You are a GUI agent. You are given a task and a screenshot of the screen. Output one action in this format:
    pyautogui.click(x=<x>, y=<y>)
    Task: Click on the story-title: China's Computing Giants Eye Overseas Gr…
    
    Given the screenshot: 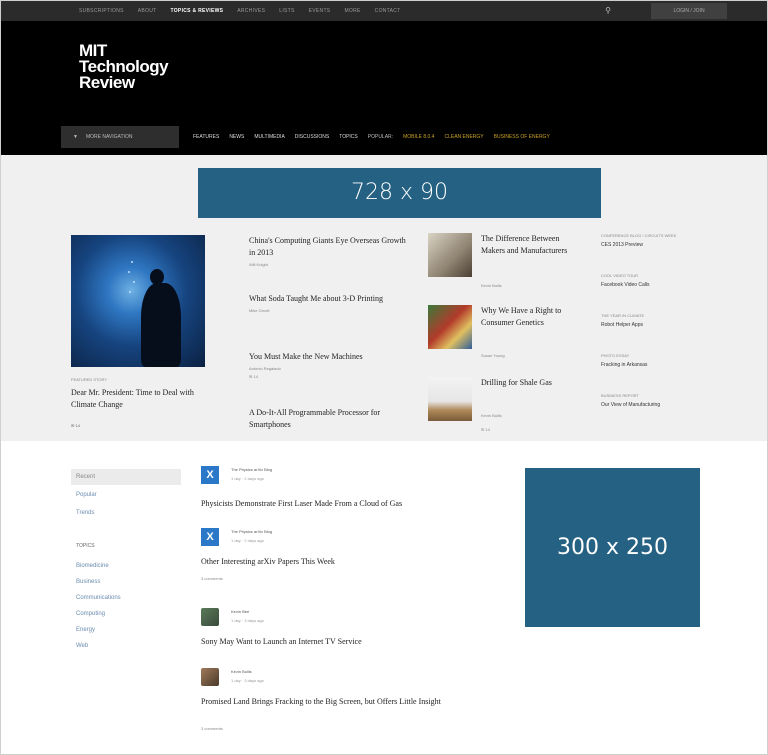 What is the action you would take?
    pyautogui.click(x=329, y=247)
    